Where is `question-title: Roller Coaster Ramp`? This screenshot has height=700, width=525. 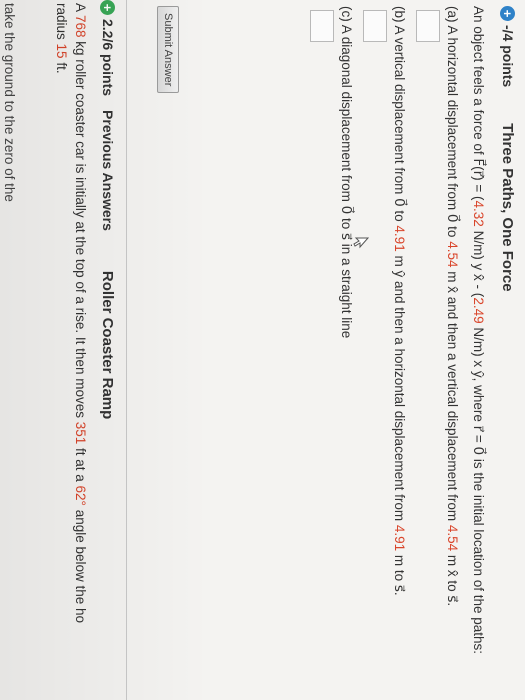
question-title: Roller Coaster Ramp is located at coordinates (108, 345).